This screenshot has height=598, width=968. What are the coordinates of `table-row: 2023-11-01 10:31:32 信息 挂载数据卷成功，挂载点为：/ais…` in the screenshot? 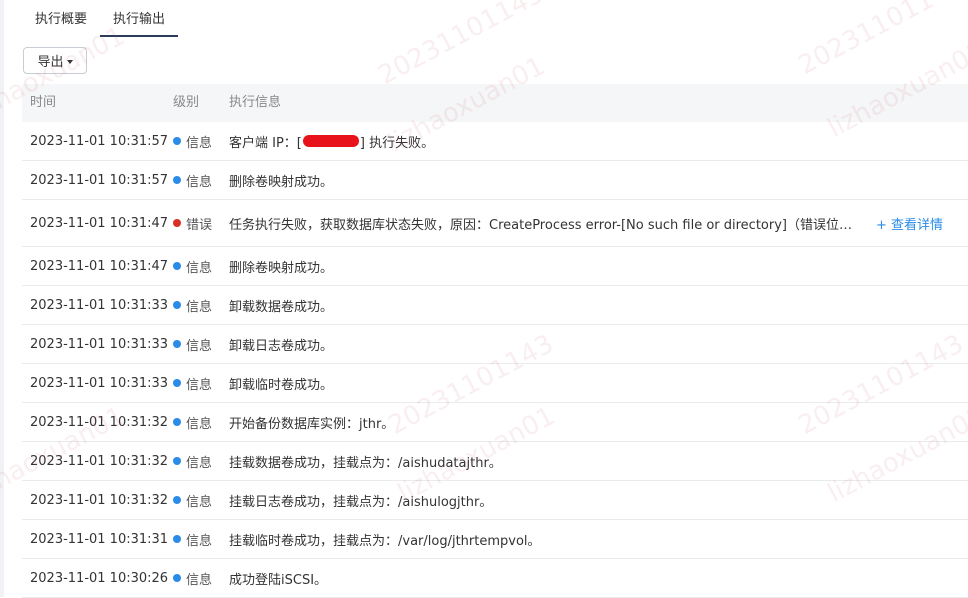 It's located at (495, 461).